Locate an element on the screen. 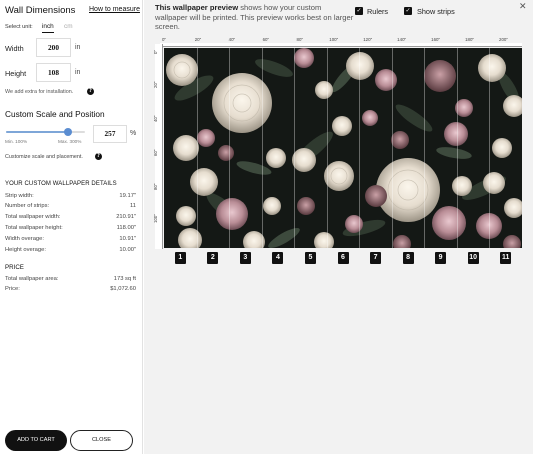 The height and width of the screenshot is (454, 533). unit-label: Select unit: is located at coordinates (19, 27).